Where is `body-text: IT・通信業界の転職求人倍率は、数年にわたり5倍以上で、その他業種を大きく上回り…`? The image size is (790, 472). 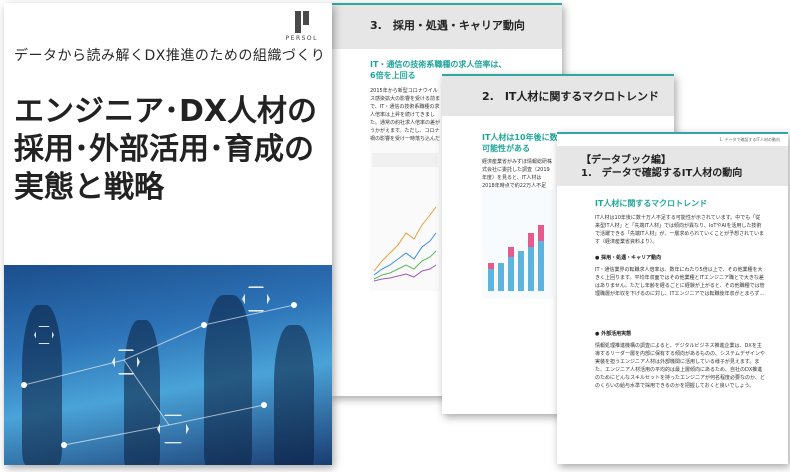
body-text: IT・通信業界の転職求人倍率は、数年にわたり5倍以上で、その他業種を大きく上回り… is located at coordinates (680, 282).